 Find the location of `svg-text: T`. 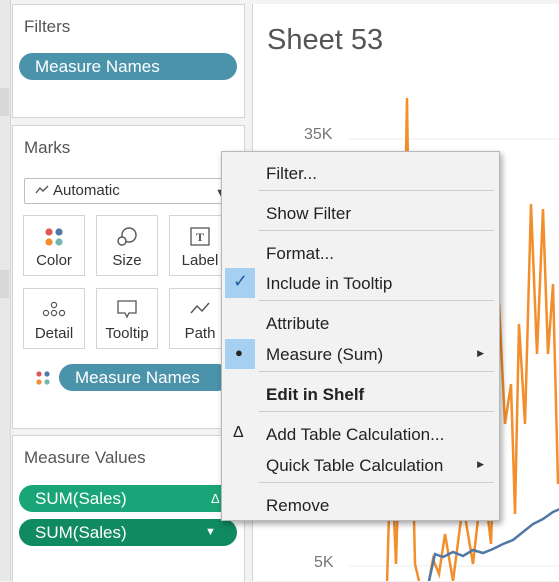

svg-text: T is located at coordinates (200, 237).